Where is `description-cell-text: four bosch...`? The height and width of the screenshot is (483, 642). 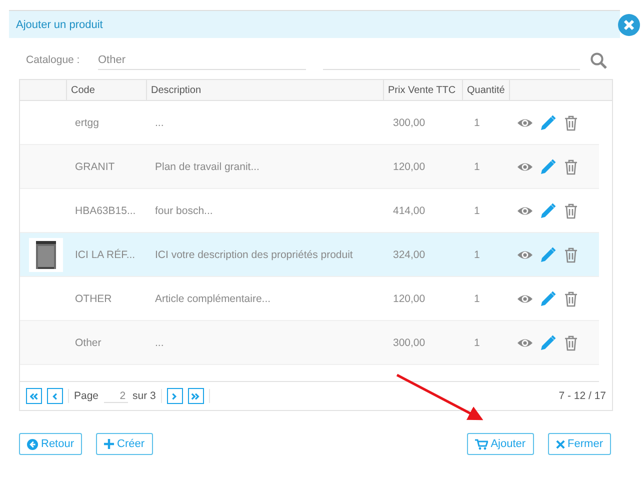
description-cell-text: four bosch... is located at coordinates (184, 210).